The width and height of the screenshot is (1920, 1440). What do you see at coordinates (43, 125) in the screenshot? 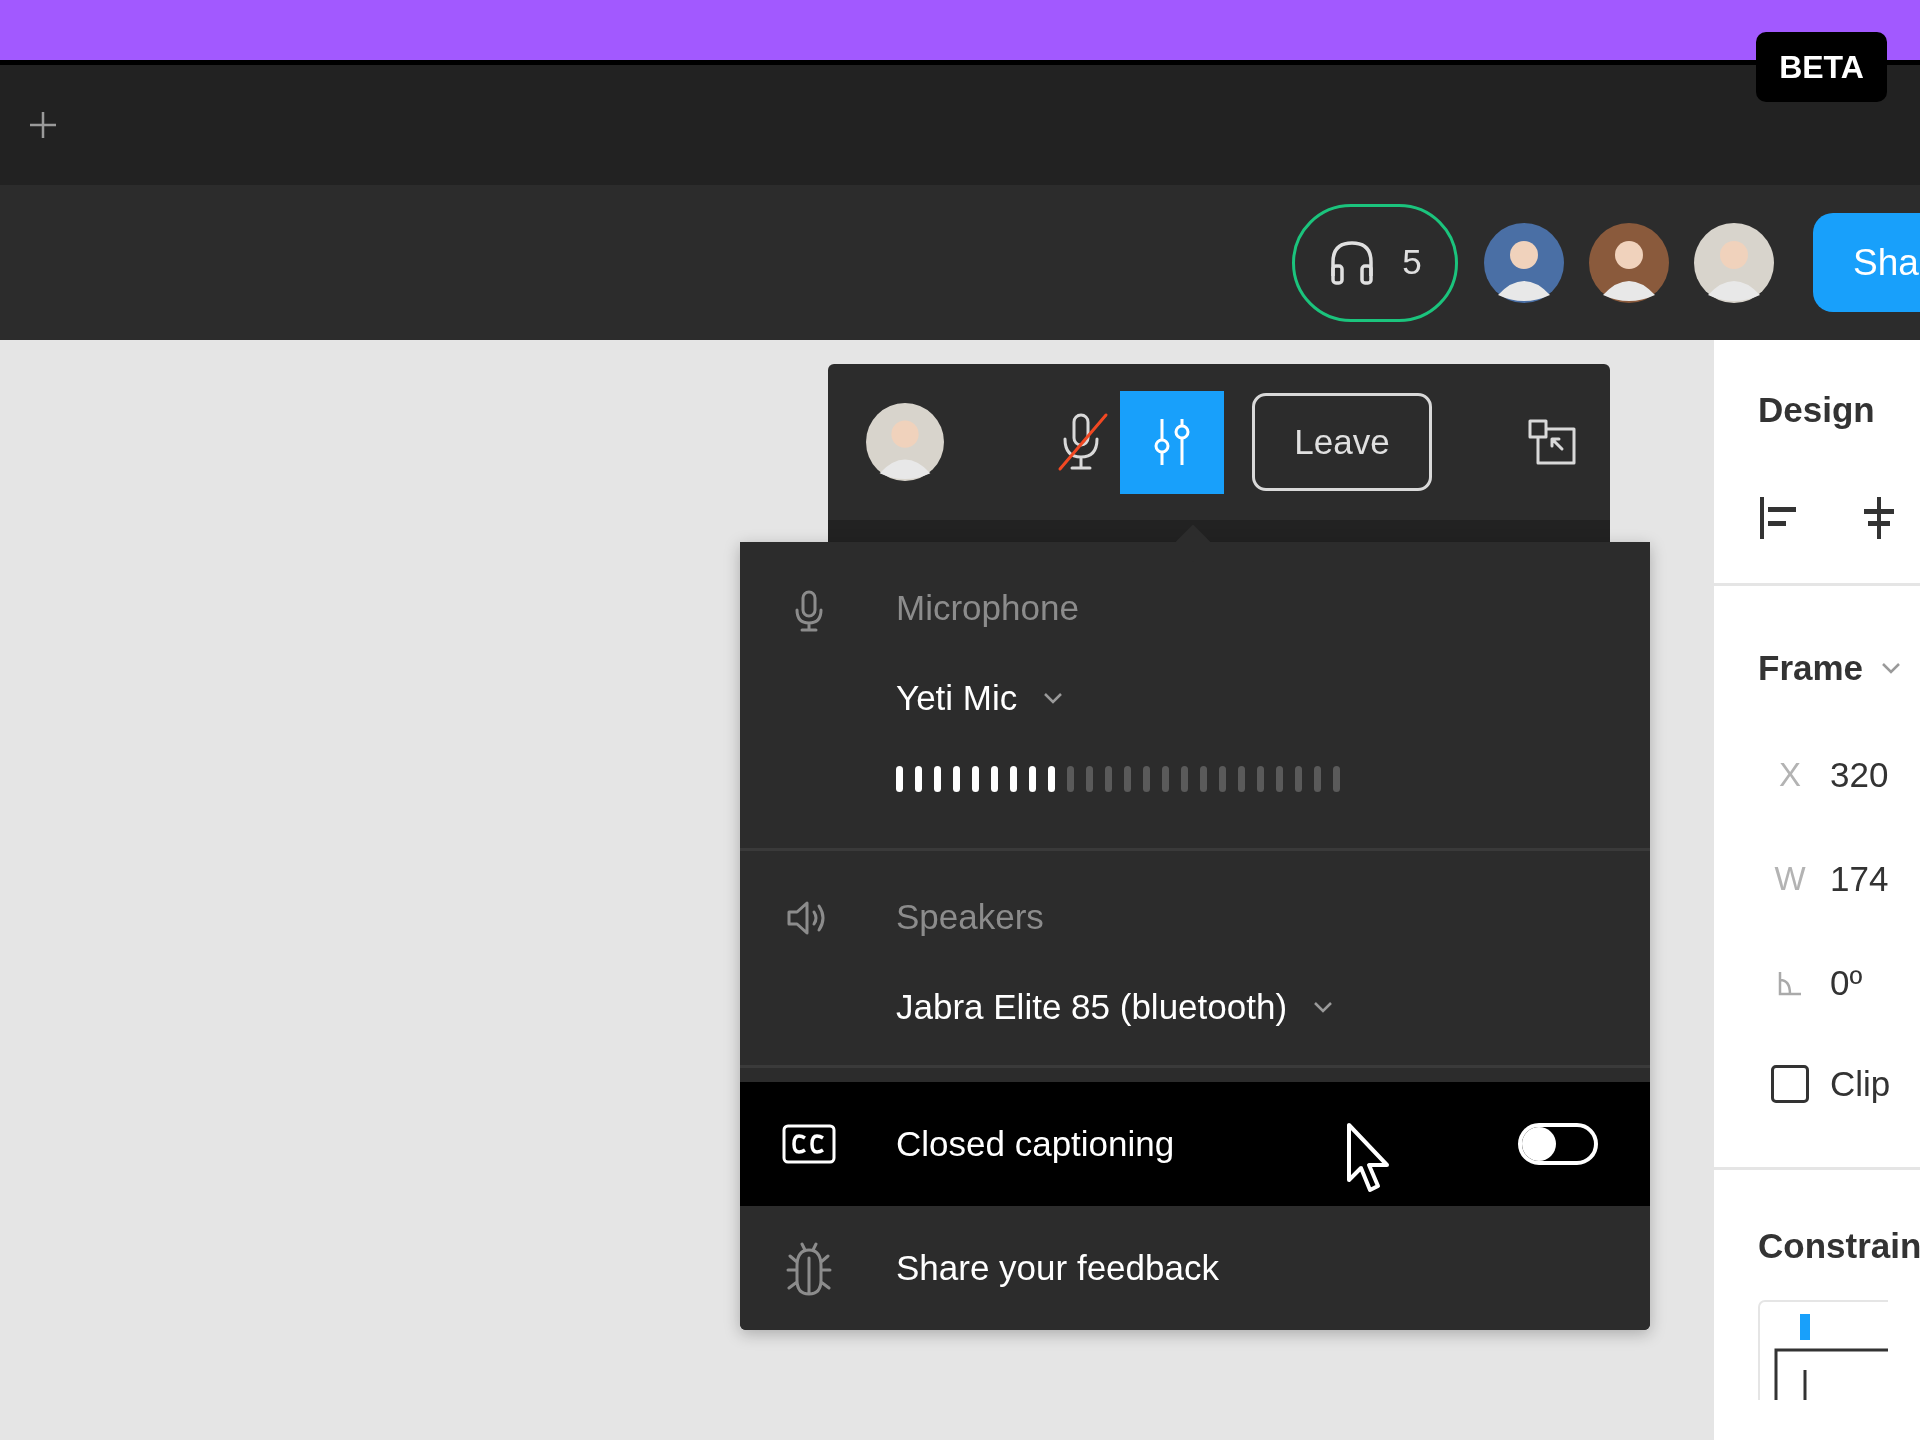
I see `plus-icon` at bounding box center [43, 125].